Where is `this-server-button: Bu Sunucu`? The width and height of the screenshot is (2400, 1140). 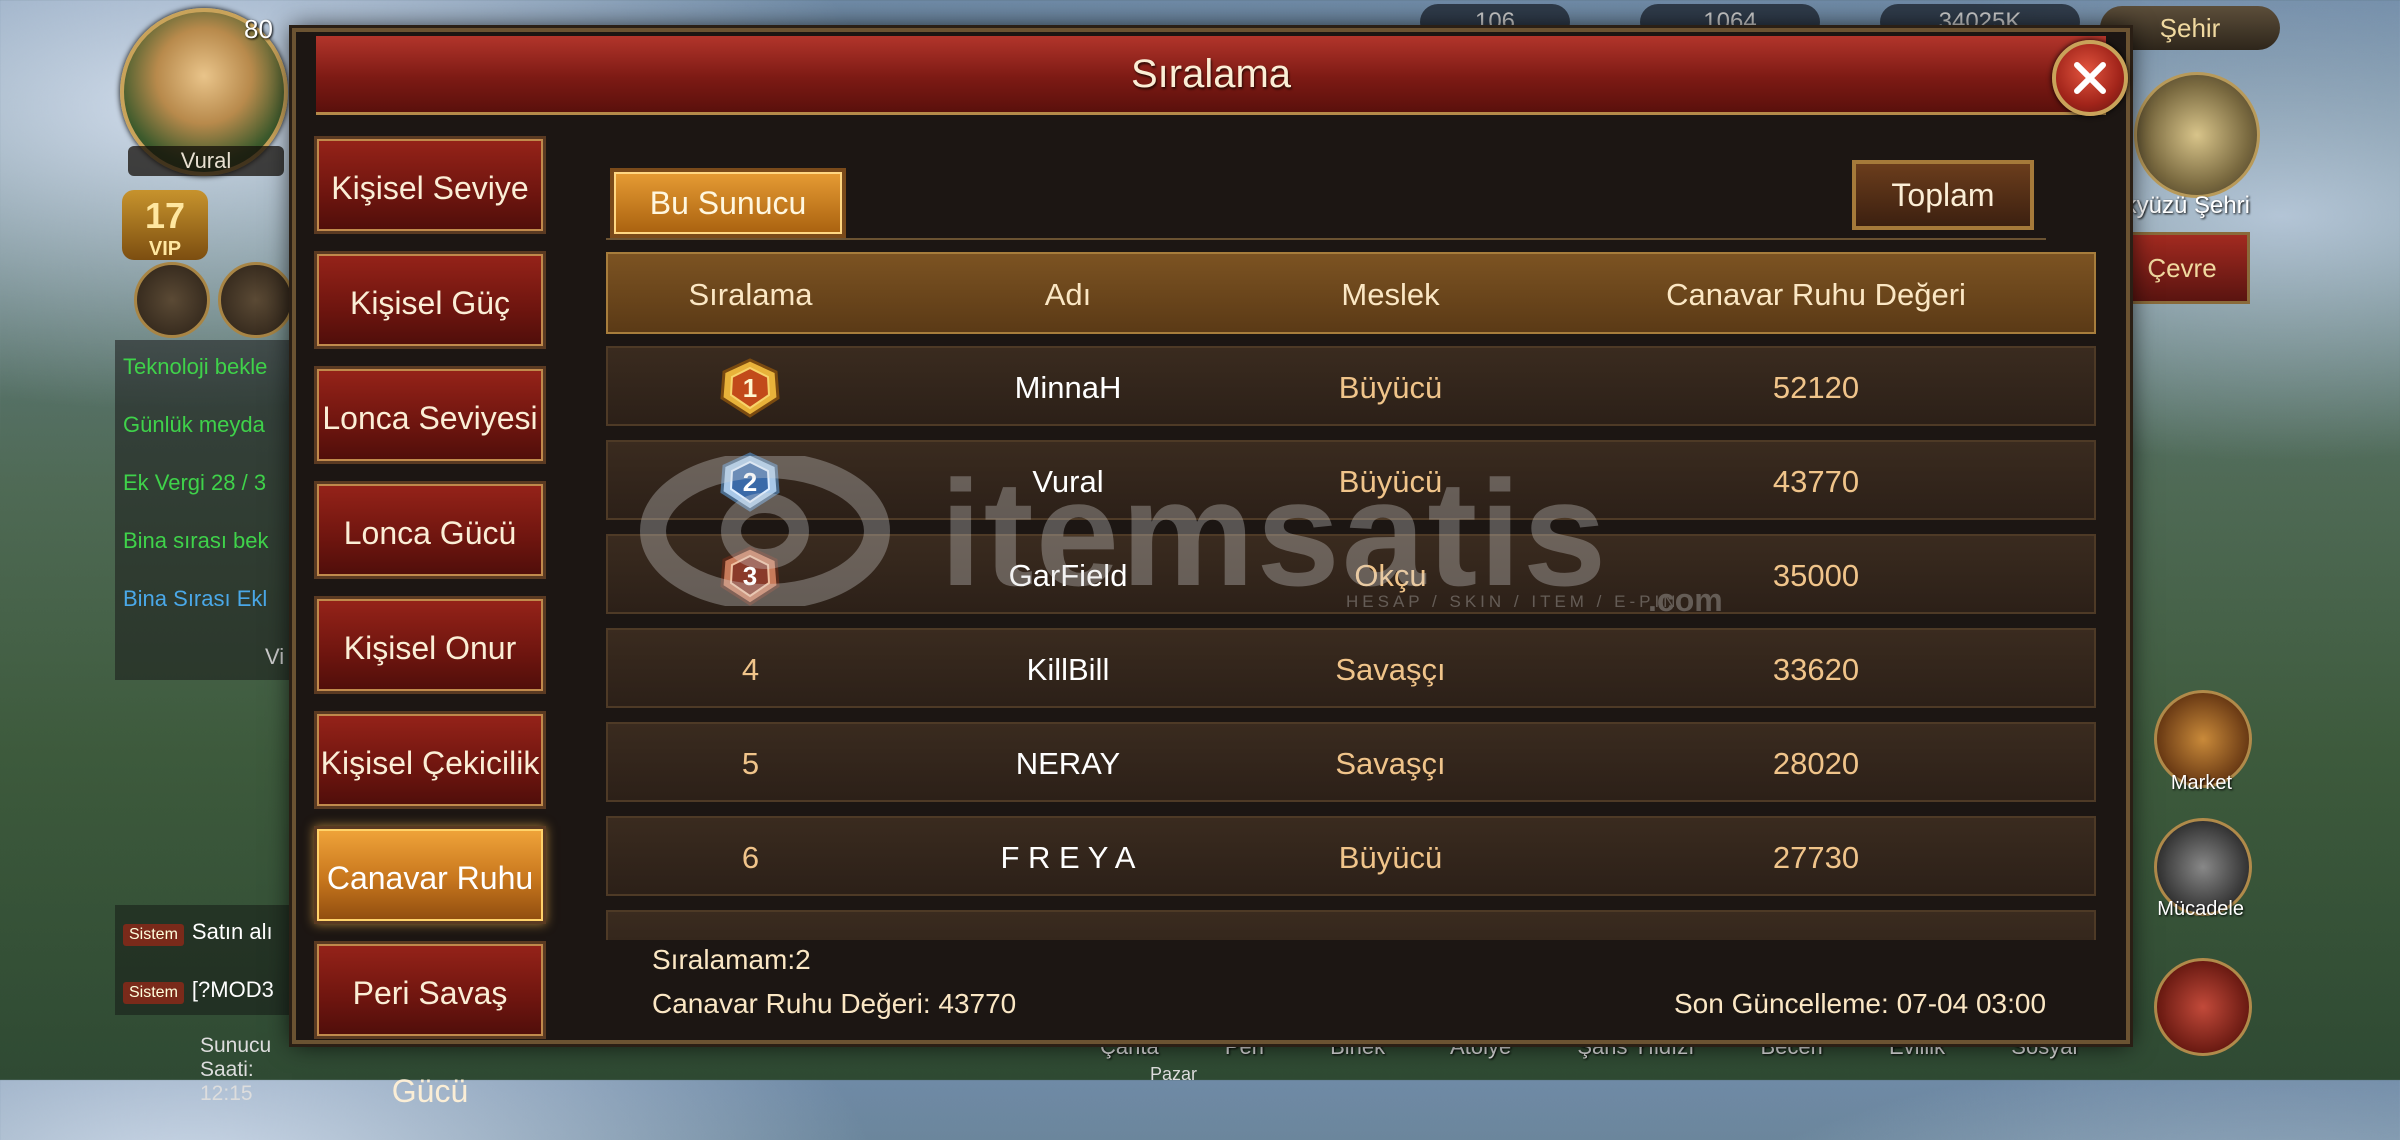 this-server-button: Bu Sunucu is located at coordinates (728, 203).